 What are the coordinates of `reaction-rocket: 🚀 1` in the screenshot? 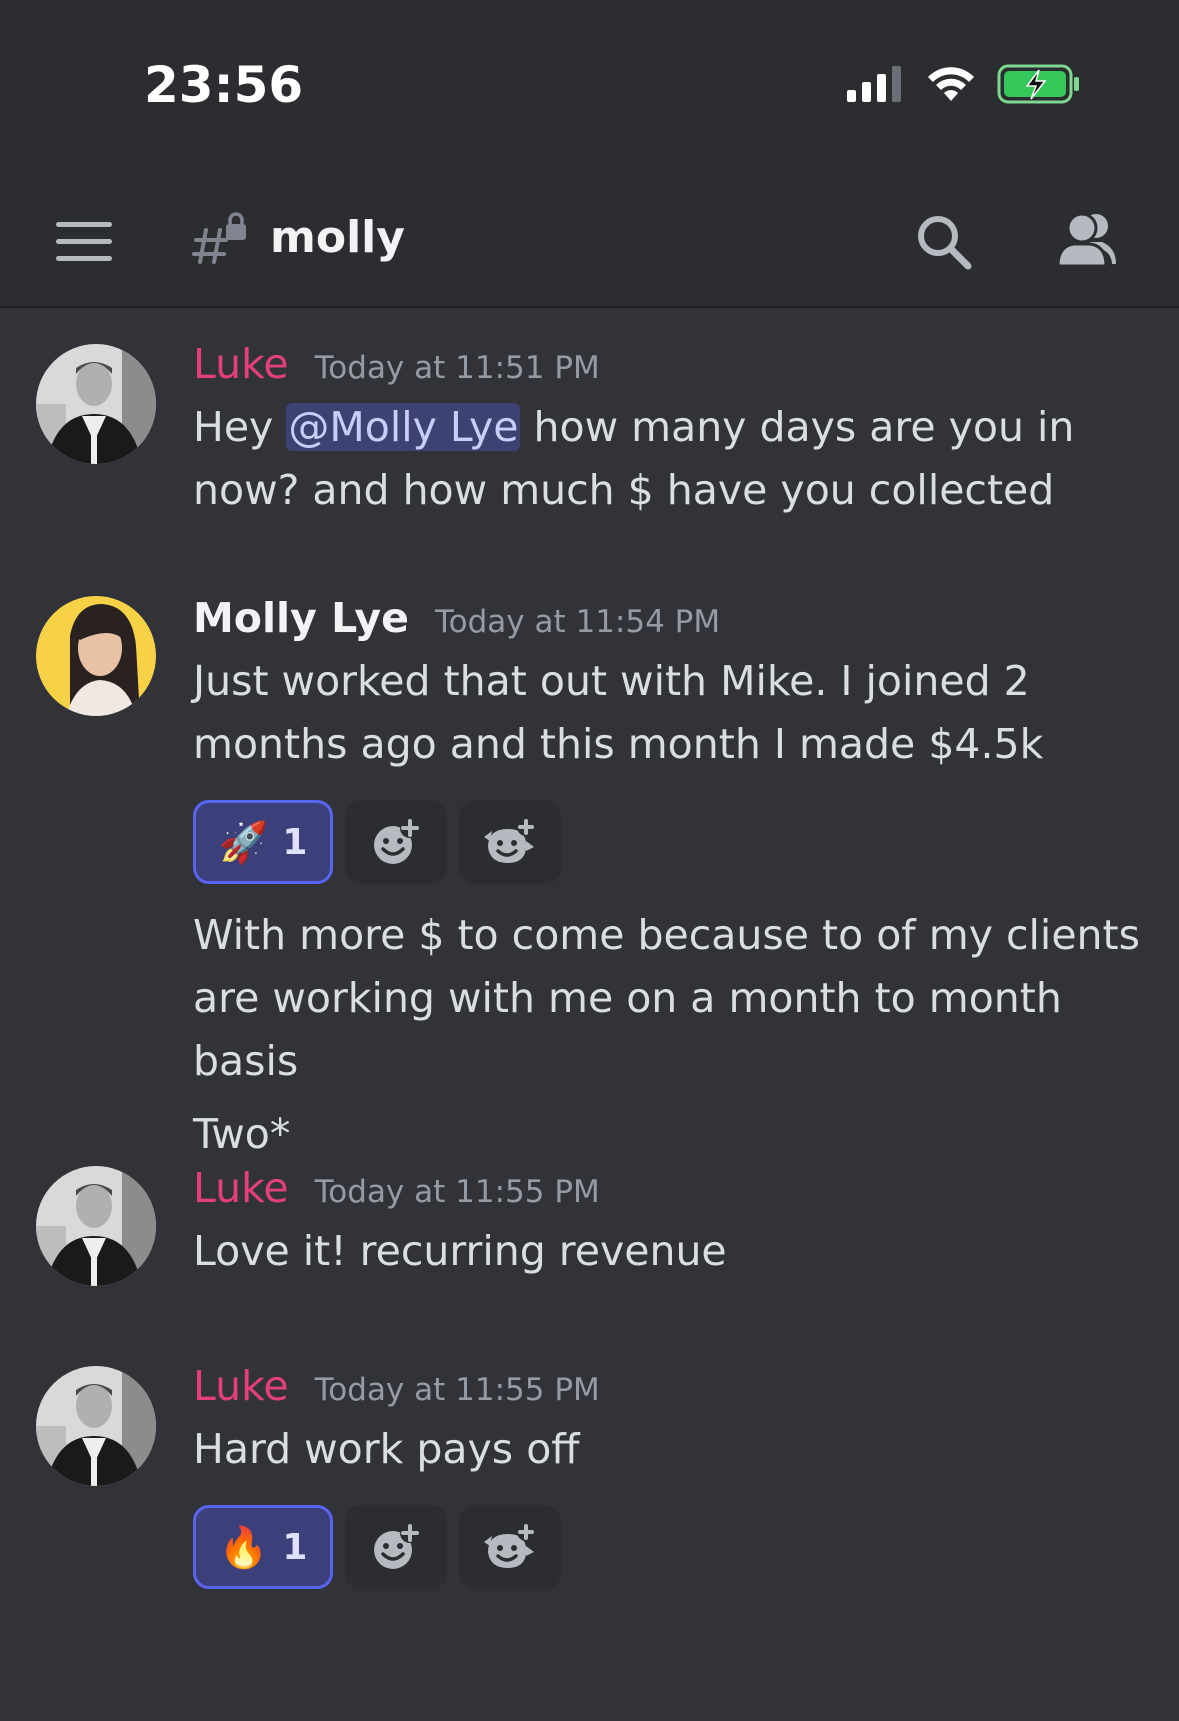 It's located at (263, 842).